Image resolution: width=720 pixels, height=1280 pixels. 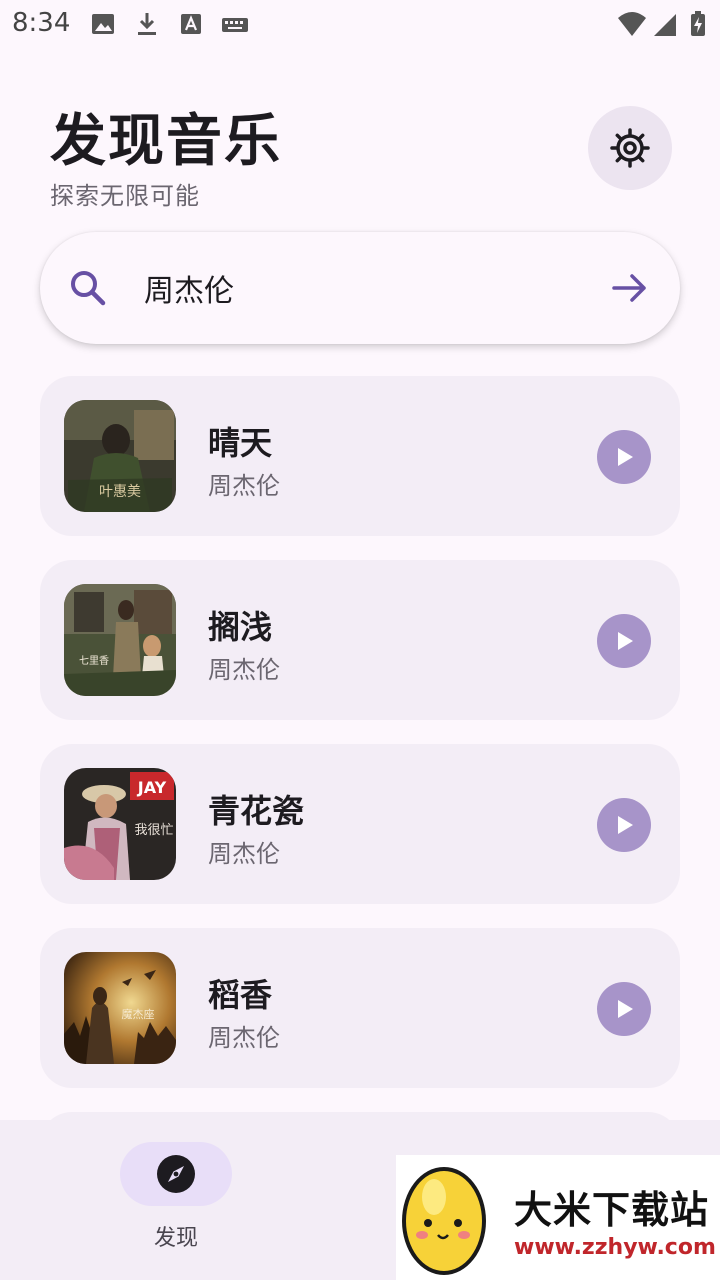 What do you see at coordinates (120, 824) in the screenshot?
I see `album-cover: JAY 我很忙` at bounding box center [120, 824].